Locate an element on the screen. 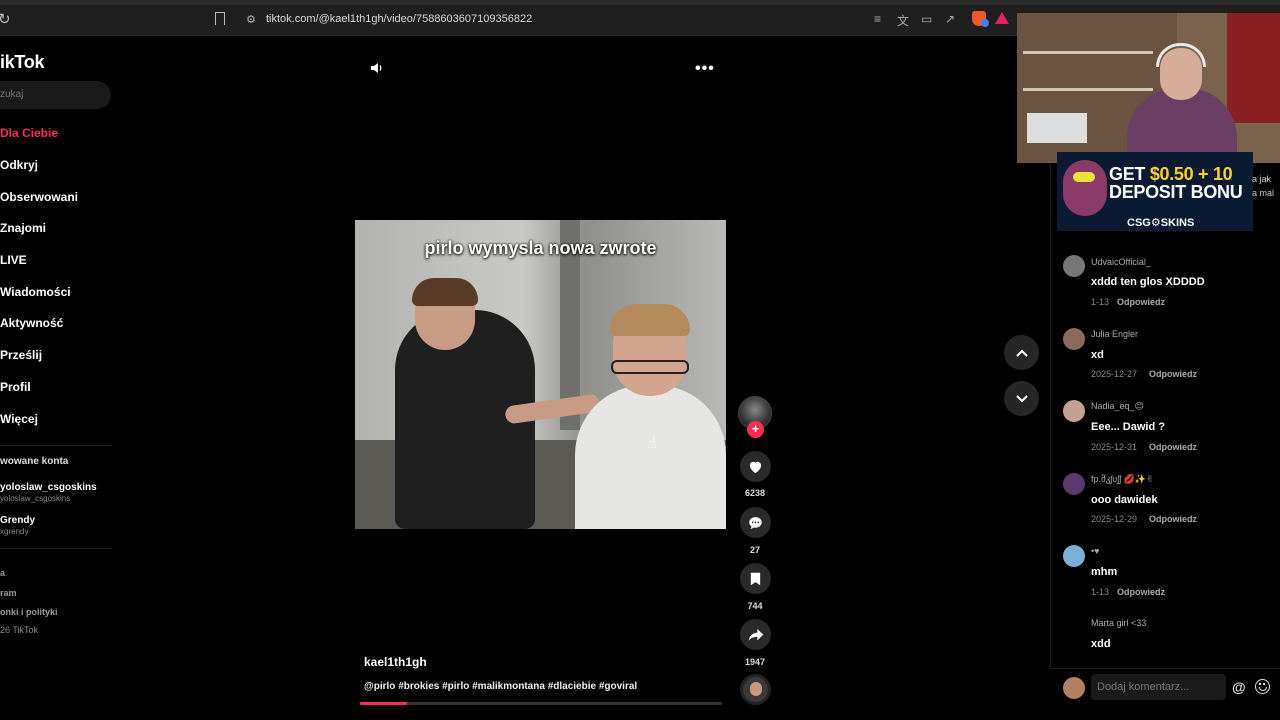 The height and width of the screenshot is (720, 1280). translate-icon: 文 is located at coordinates (903, 20).